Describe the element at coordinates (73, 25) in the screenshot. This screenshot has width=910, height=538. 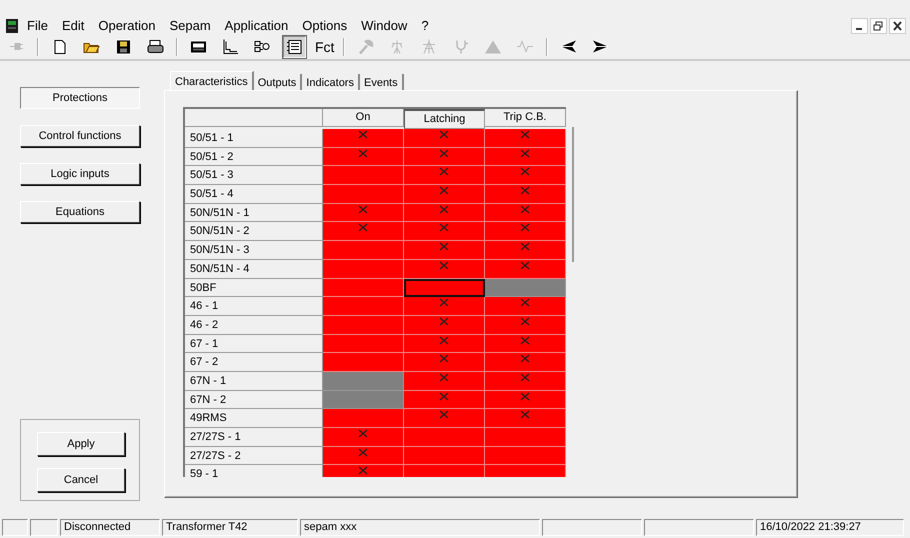
I see `menu-item: Edit` at that location.